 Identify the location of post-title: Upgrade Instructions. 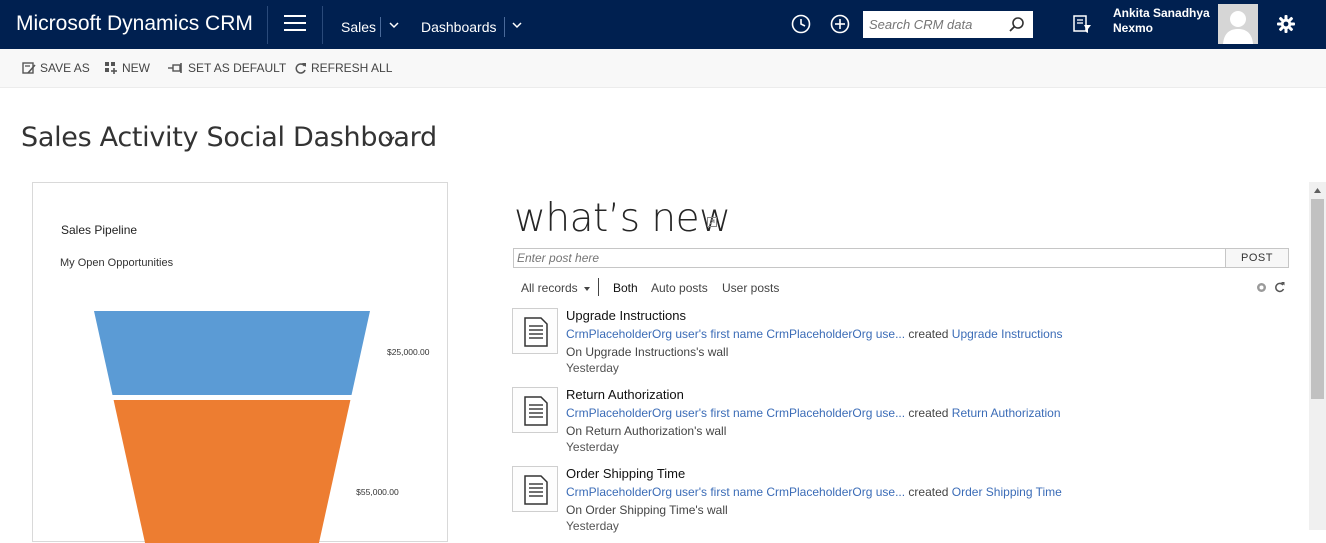
(626, 315).